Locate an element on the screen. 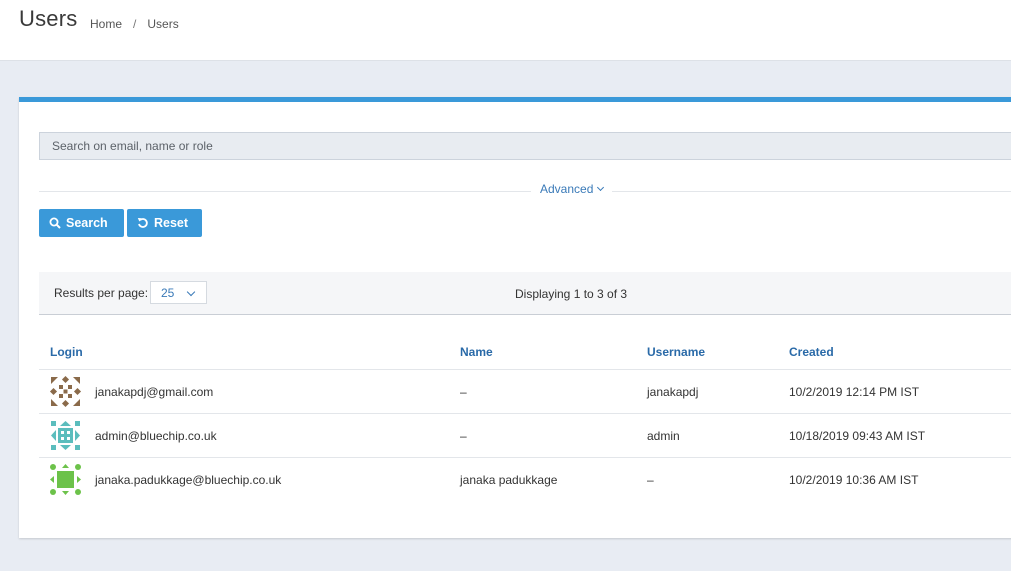  cell-created: 10/2/2019 10:36 AM IST is located at coordinates (854, 480).